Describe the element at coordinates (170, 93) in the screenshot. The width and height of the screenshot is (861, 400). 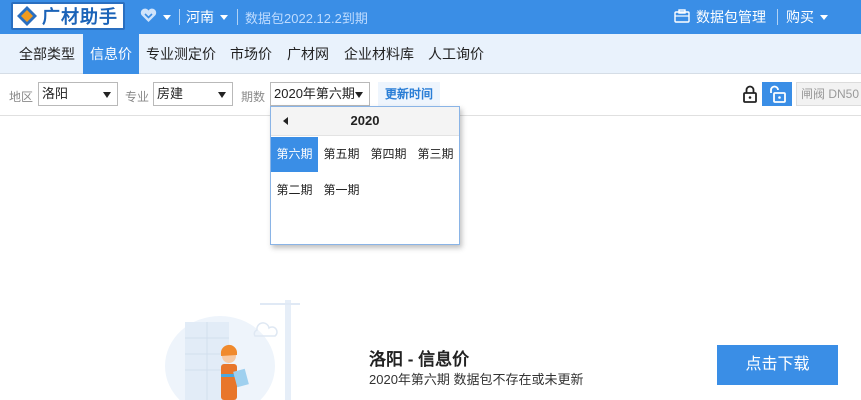
I see `specialty-value: 房建` at that location.